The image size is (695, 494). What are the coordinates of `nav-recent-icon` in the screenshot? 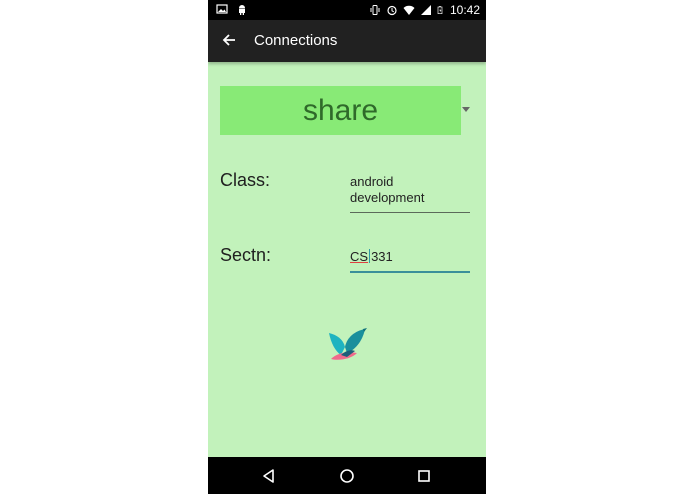 It's located at (424, 476).